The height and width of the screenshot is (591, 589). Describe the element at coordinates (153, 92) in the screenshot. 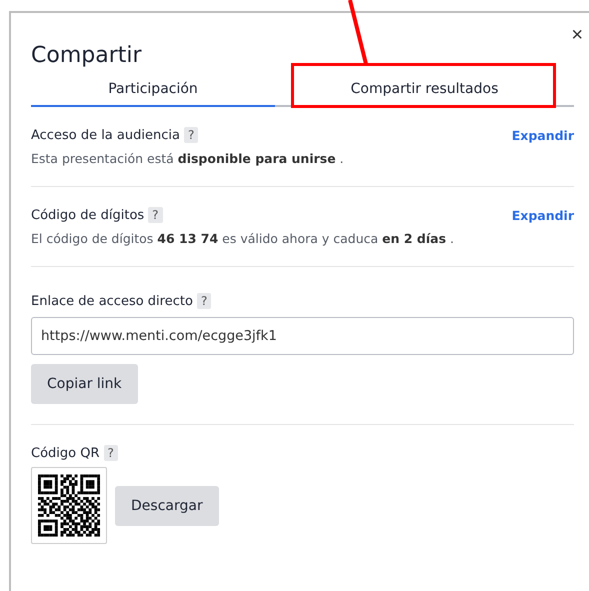

I see `tab: Participación` at that location.